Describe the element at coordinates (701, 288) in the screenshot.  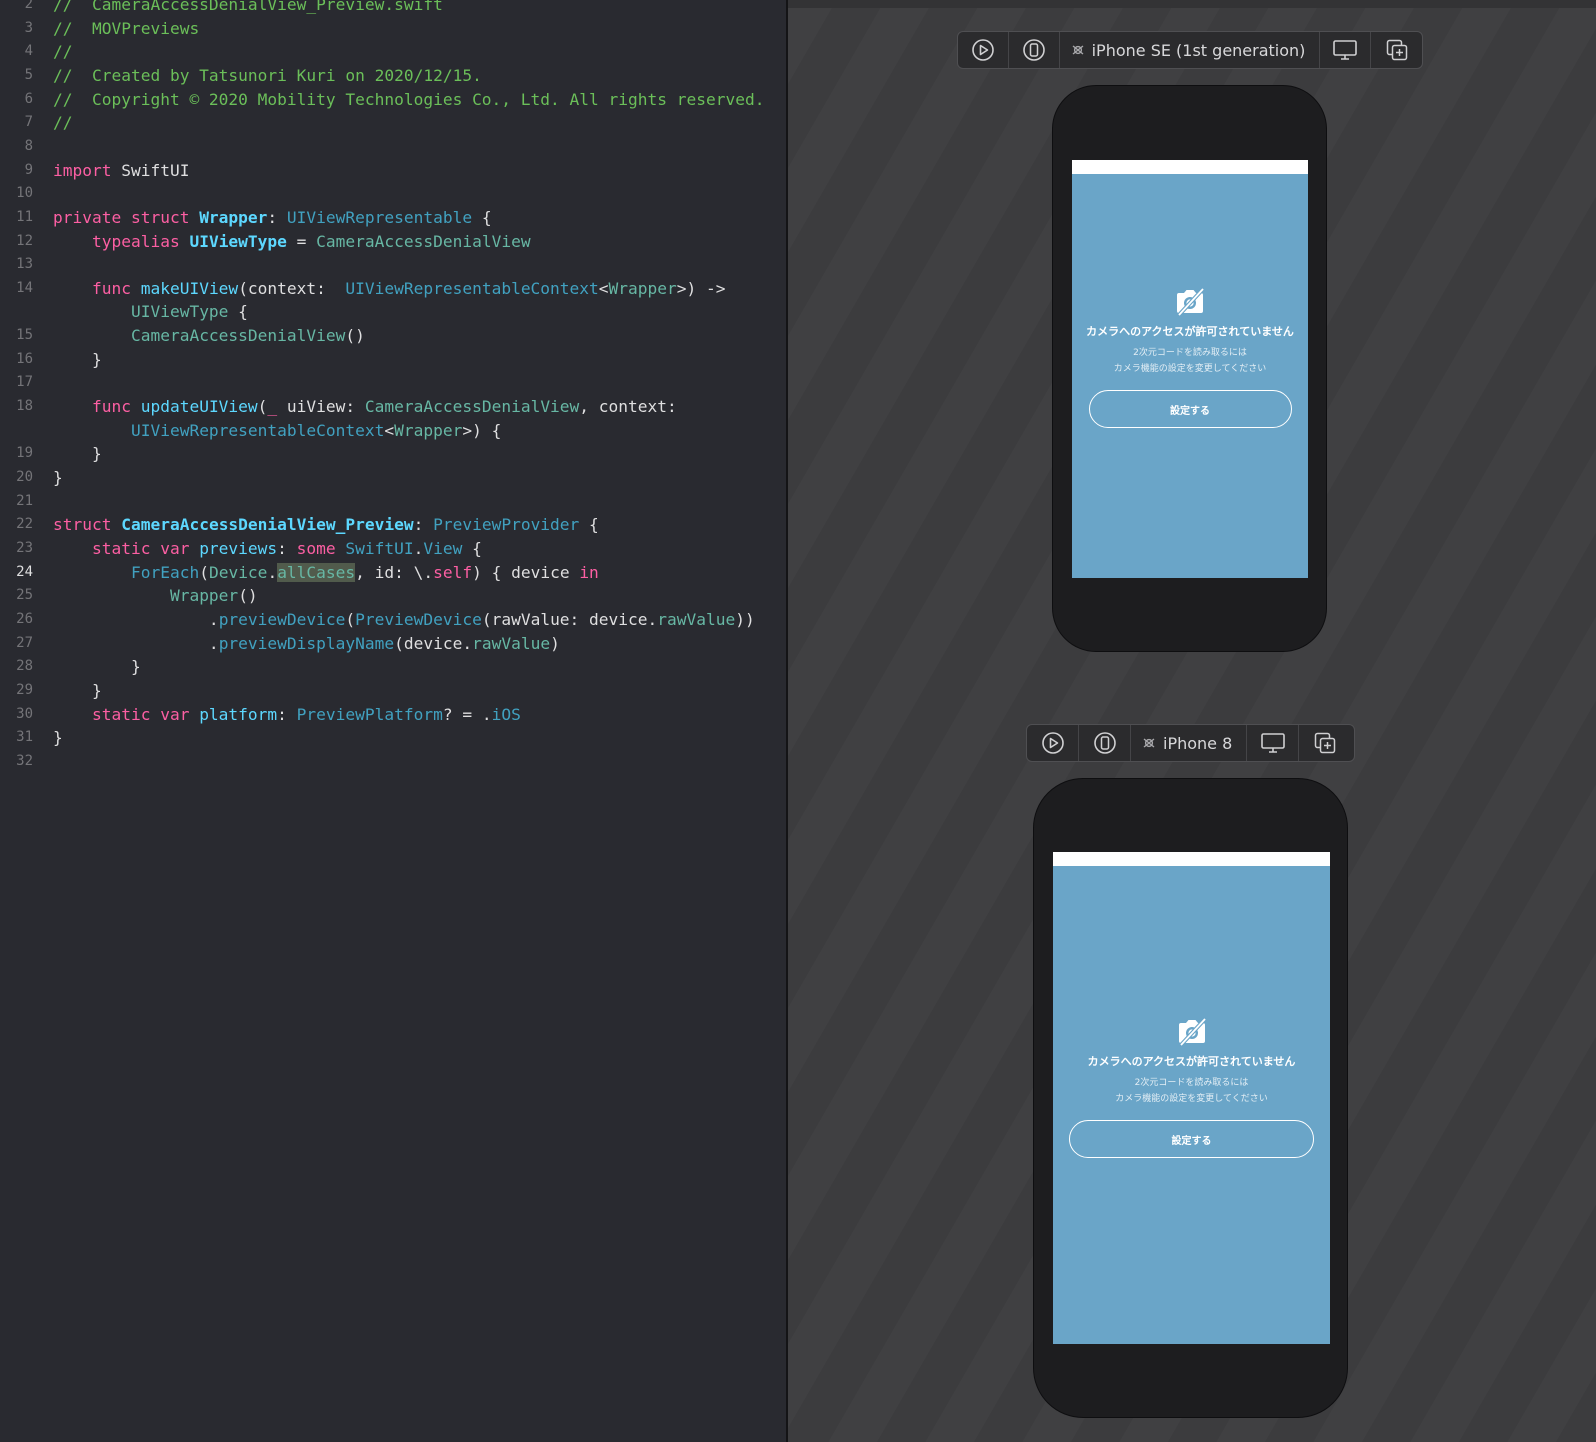
I see `code-token: >) ->` at that location.